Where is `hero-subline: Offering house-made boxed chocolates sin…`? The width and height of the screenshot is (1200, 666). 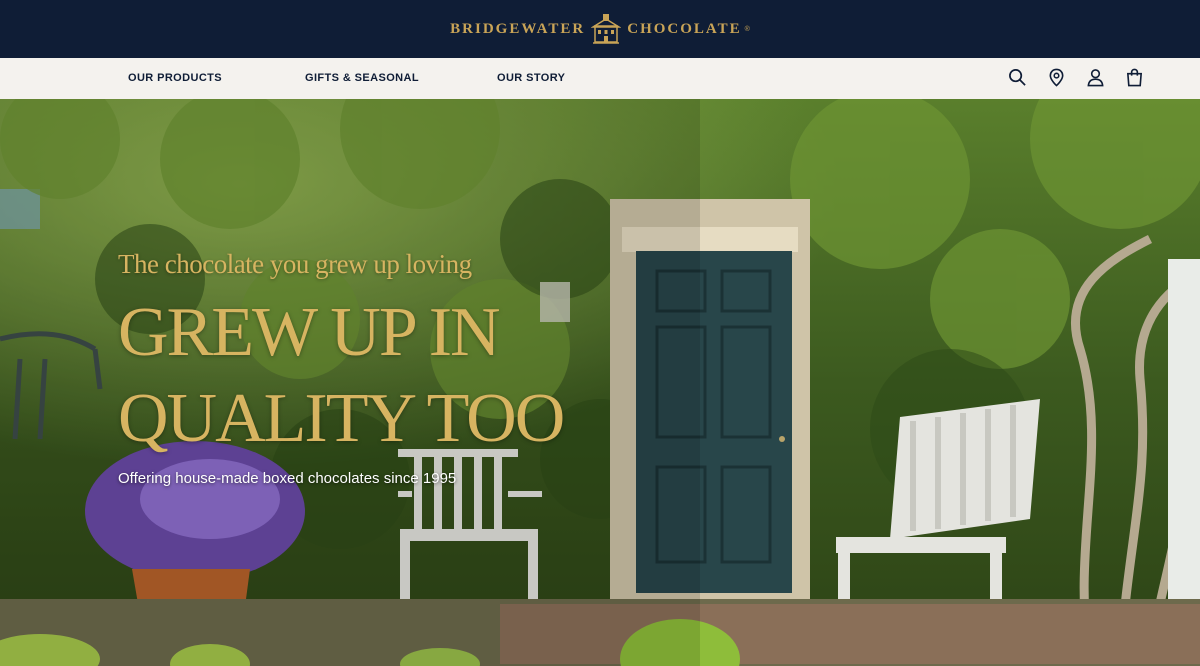
hero-subline: Offering house-made boxed chocolates sin… is located at coordinates (287, 478).